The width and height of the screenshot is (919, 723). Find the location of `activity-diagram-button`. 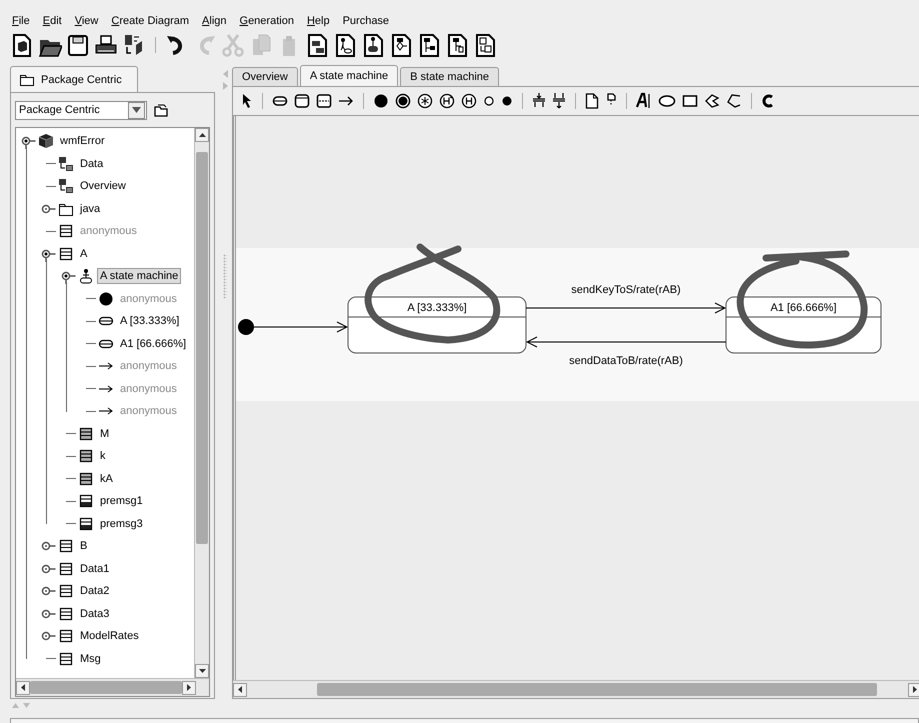

activity-diagram-button is located at coordinates (401, 45).